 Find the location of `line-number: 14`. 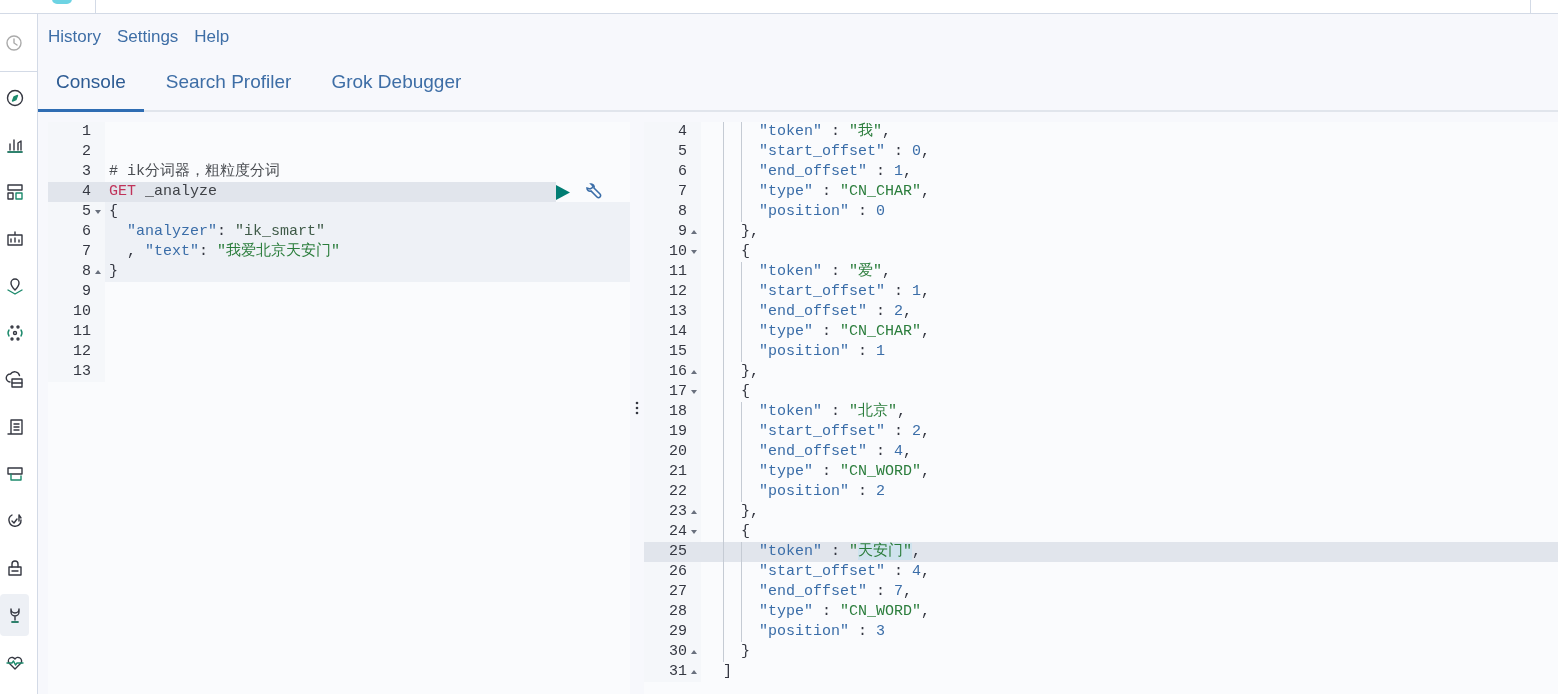

line-number: 14 is located at coordinates (677, 332).